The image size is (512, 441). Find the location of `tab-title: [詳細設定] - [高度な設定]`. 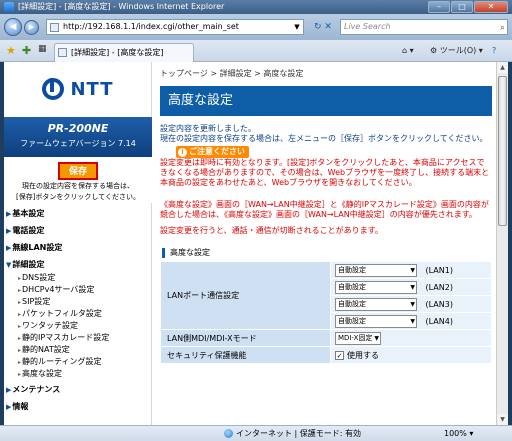

tab-title: [詳細設定] - [高度な設定] is located at coordinates (117, 52).